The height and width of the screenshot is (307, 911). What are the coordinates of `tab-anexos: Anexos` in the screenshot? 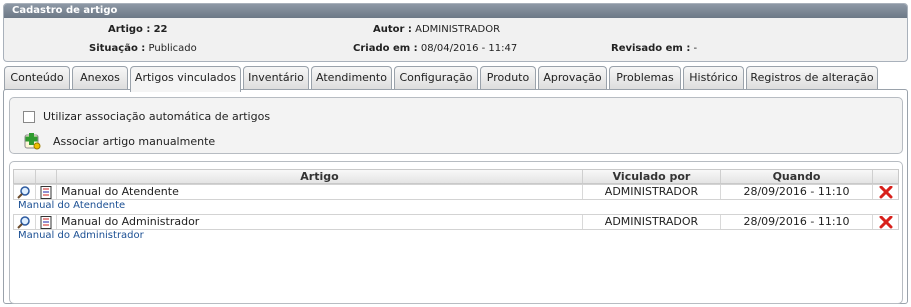 It's located at (100, 78).